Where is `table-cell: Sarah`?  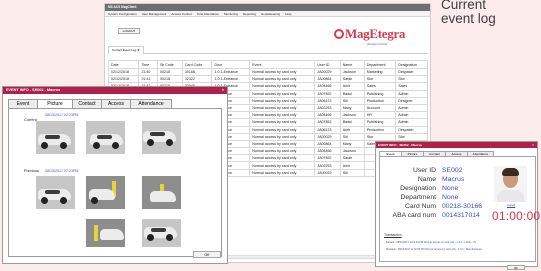
table-cell: Sarah is located at coordinates (352, 158).